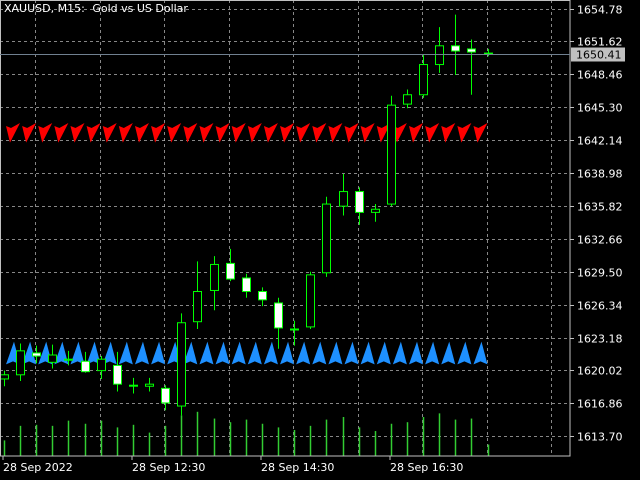 The height and width of the screenshot is (480, 640). I want to click on y-tick-label: 1616.86, so click(600, 404).